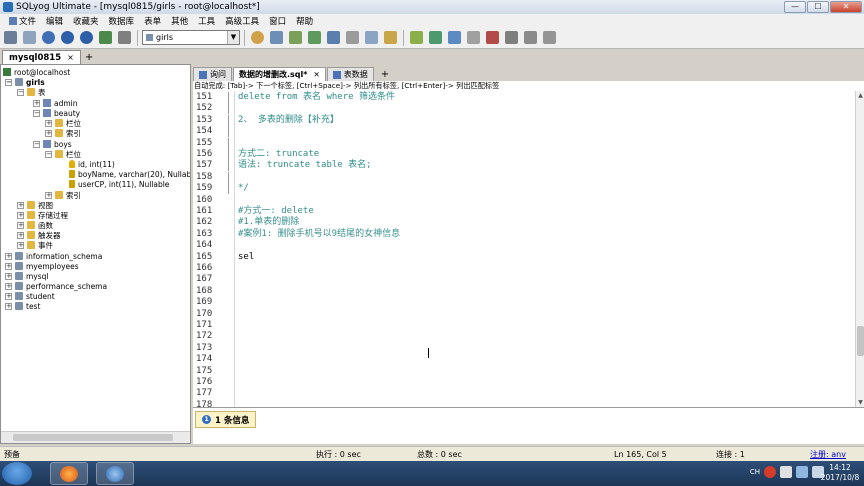  What do you see at coordinates (179, 21) in the screenshot?
I see `menu-other: 其他` at bounding box center [179, 21].